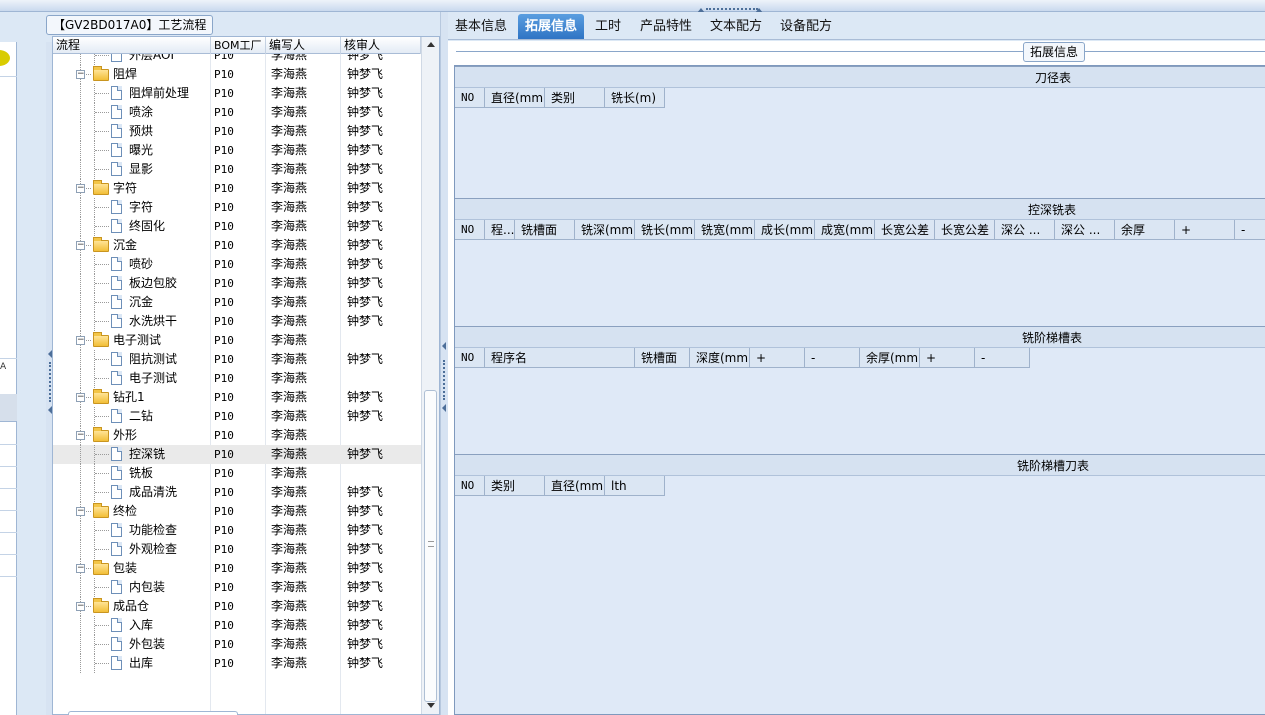 This screenshot has width=1265, height=715. Describe the element at coordinates (431, 44) in the screenshot. I see `scroll-up-arrow-icon` at that location.